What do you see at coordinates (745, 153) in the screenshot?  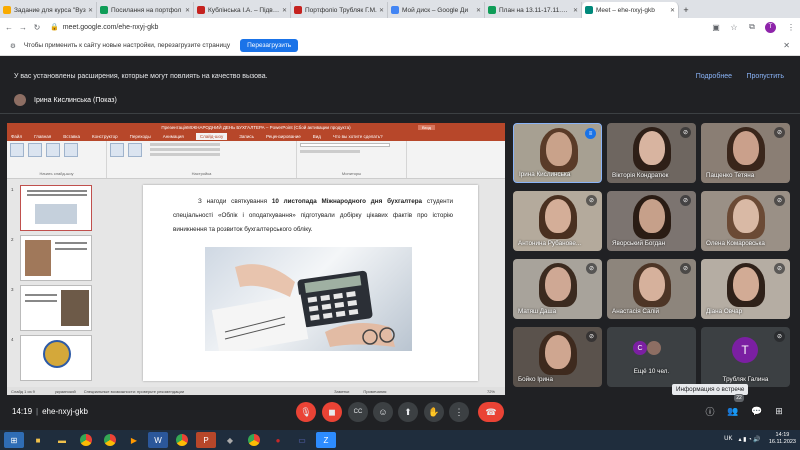 I see `participant-tile: Пащенко Тетяна ⊘` at bounding box center [745, 153].